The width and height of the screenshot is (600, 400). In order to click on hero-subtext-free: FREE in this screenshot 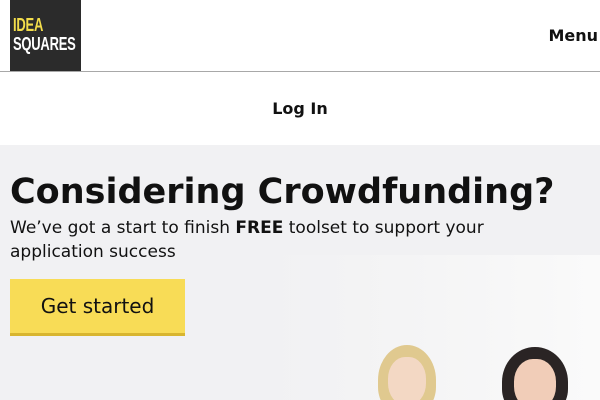, I will do `click(259, 228)`.